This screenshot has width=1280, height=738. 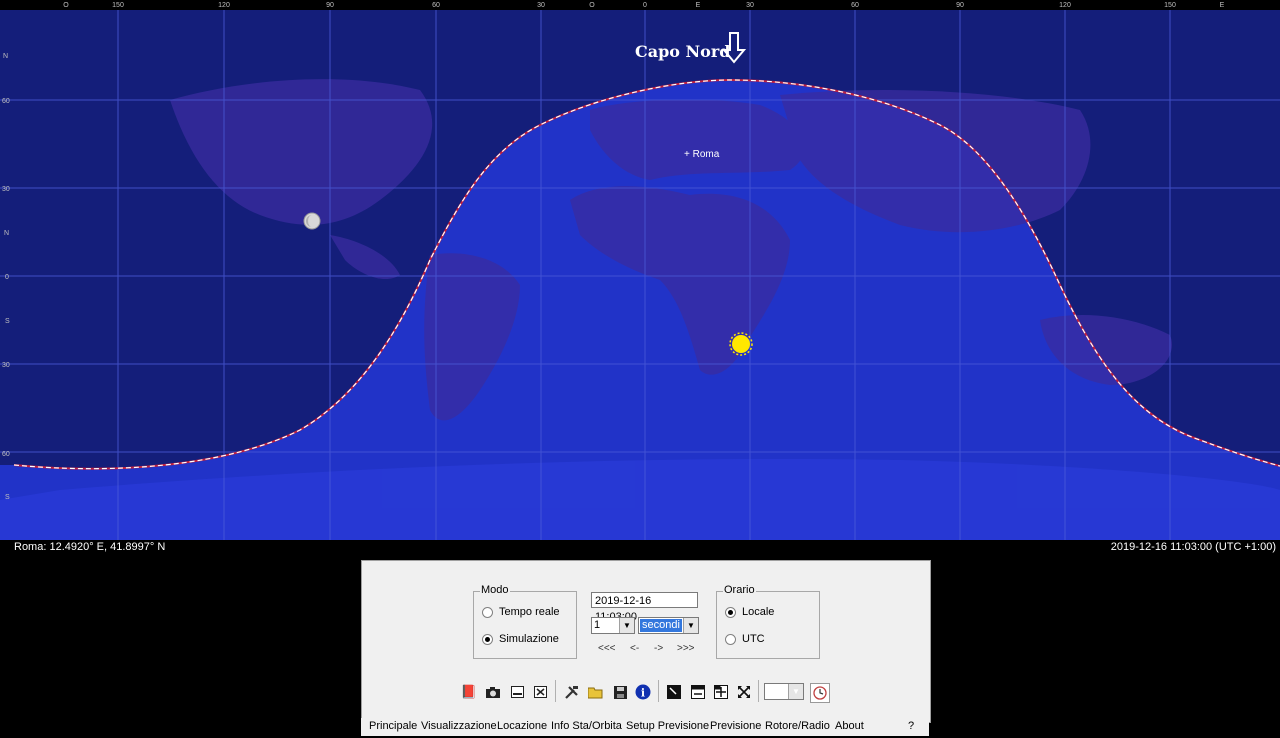 I want to click on modo-legend: Modo, so click(x=495, y=590).